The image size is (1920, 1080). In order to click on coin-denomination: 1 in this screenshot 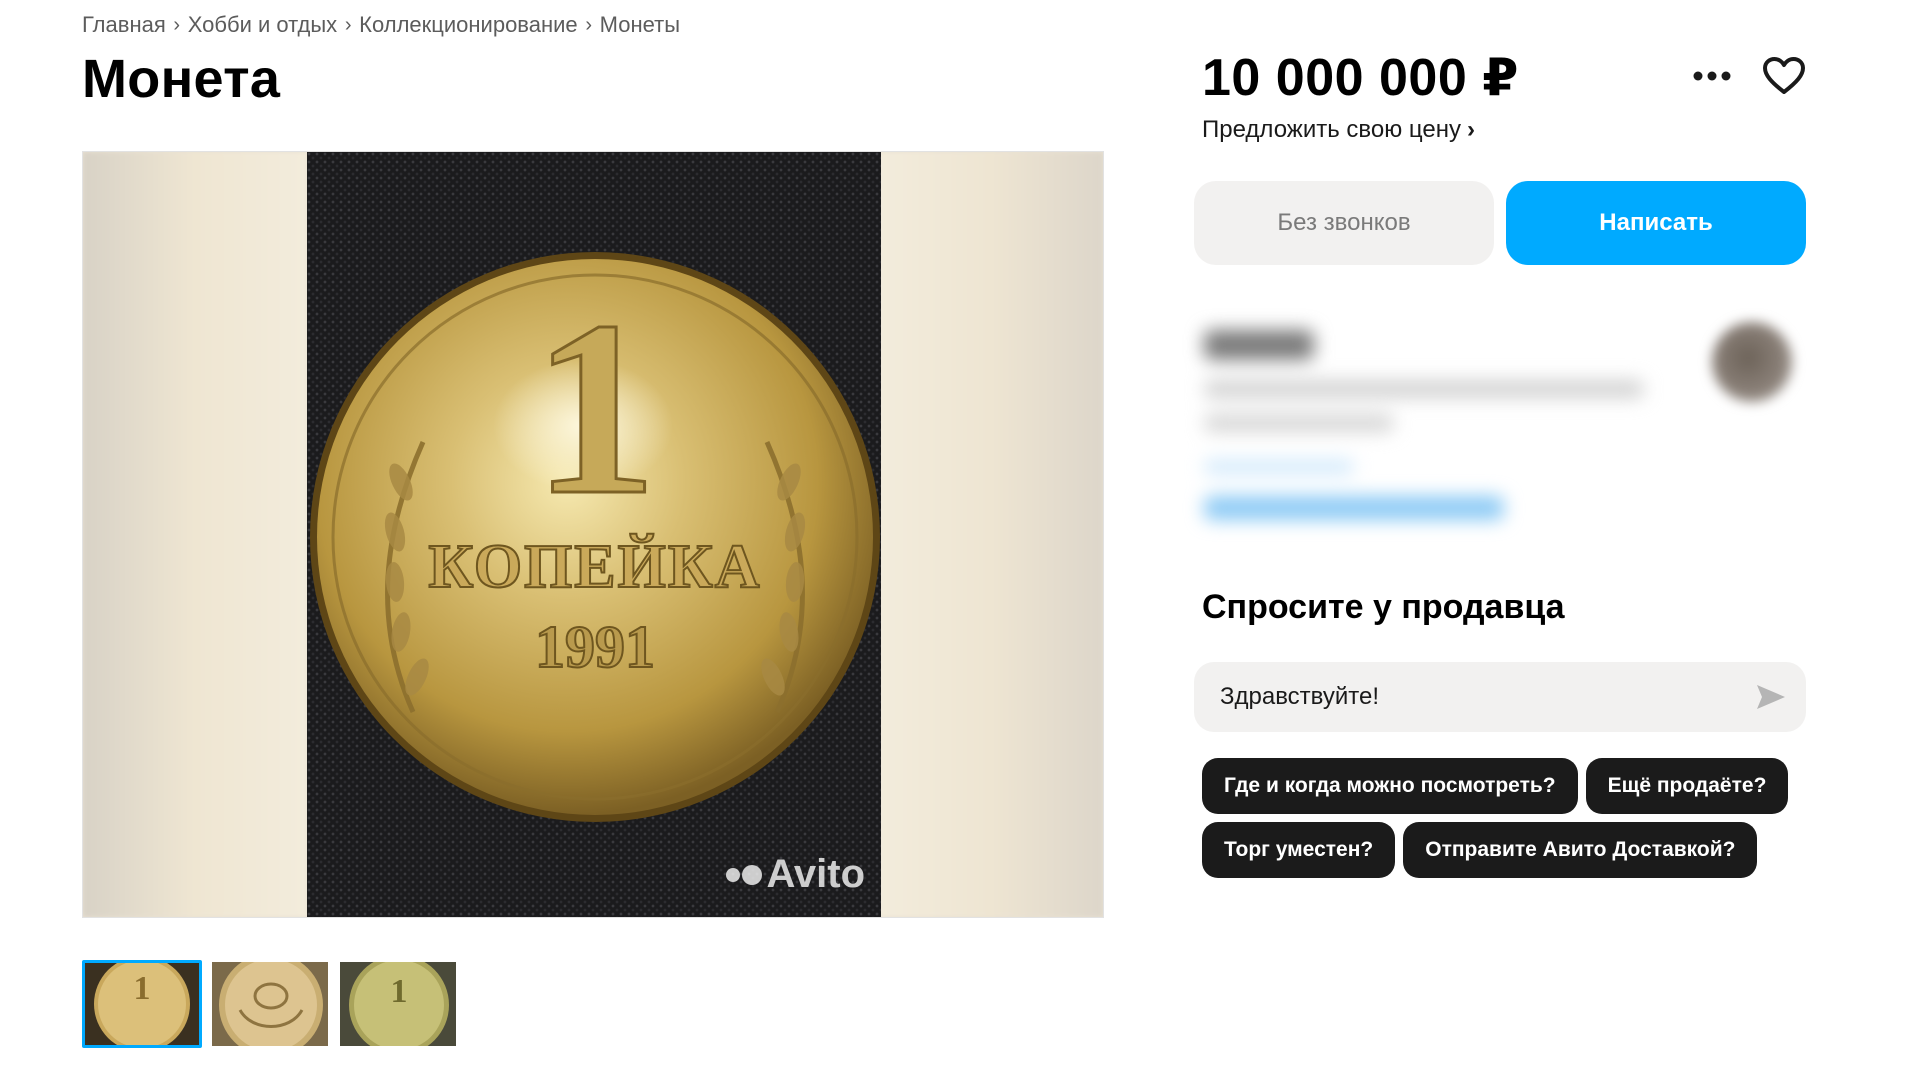, I will do `click(595, 408)`.